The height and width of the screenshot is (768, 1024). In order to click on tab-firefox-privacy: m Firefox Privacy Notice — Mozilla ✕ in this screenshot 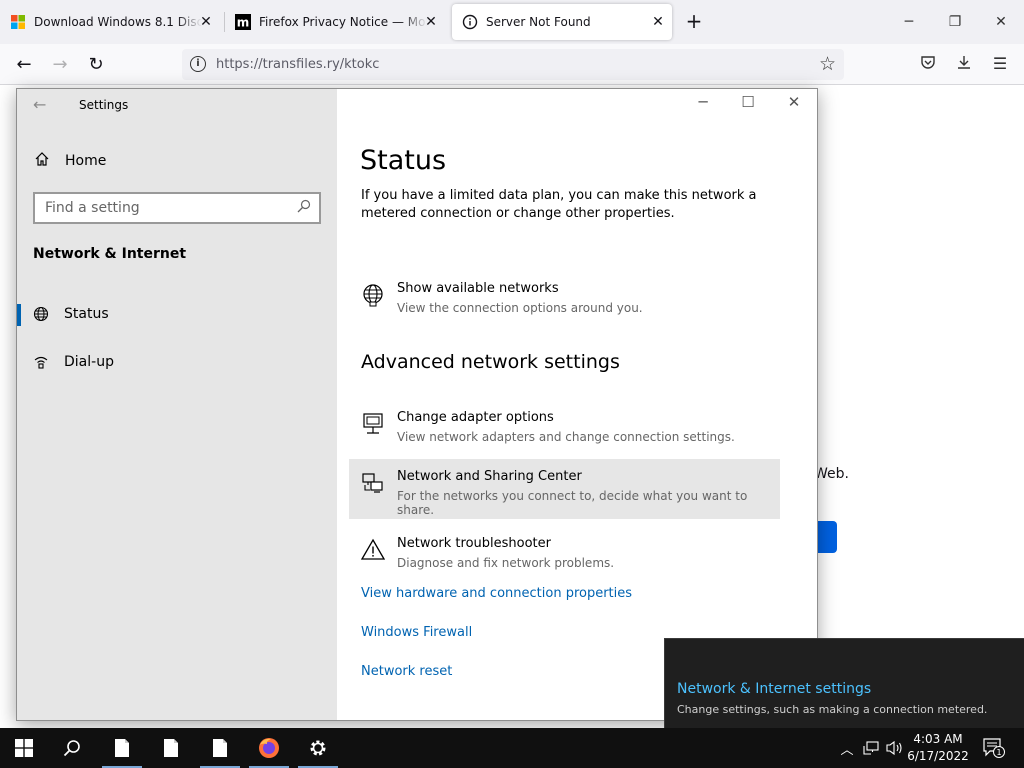, I will do `click(335, 22)`.